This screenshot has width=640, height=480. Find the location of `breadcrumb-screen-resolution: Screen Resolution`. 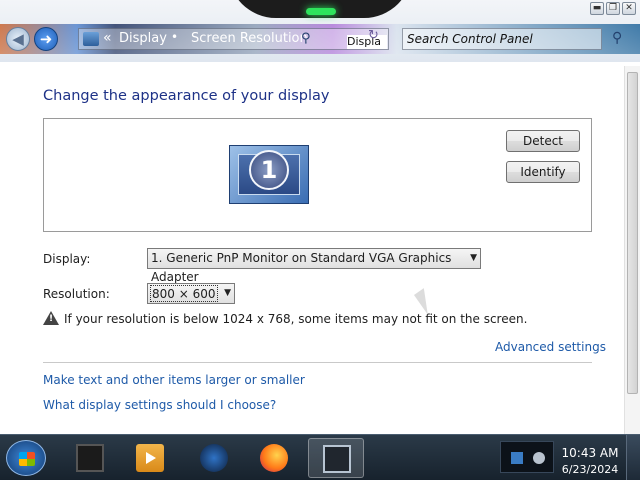

breadcrumb-screen-resolution: Screen Resolution is located at coordinates (249, 38).